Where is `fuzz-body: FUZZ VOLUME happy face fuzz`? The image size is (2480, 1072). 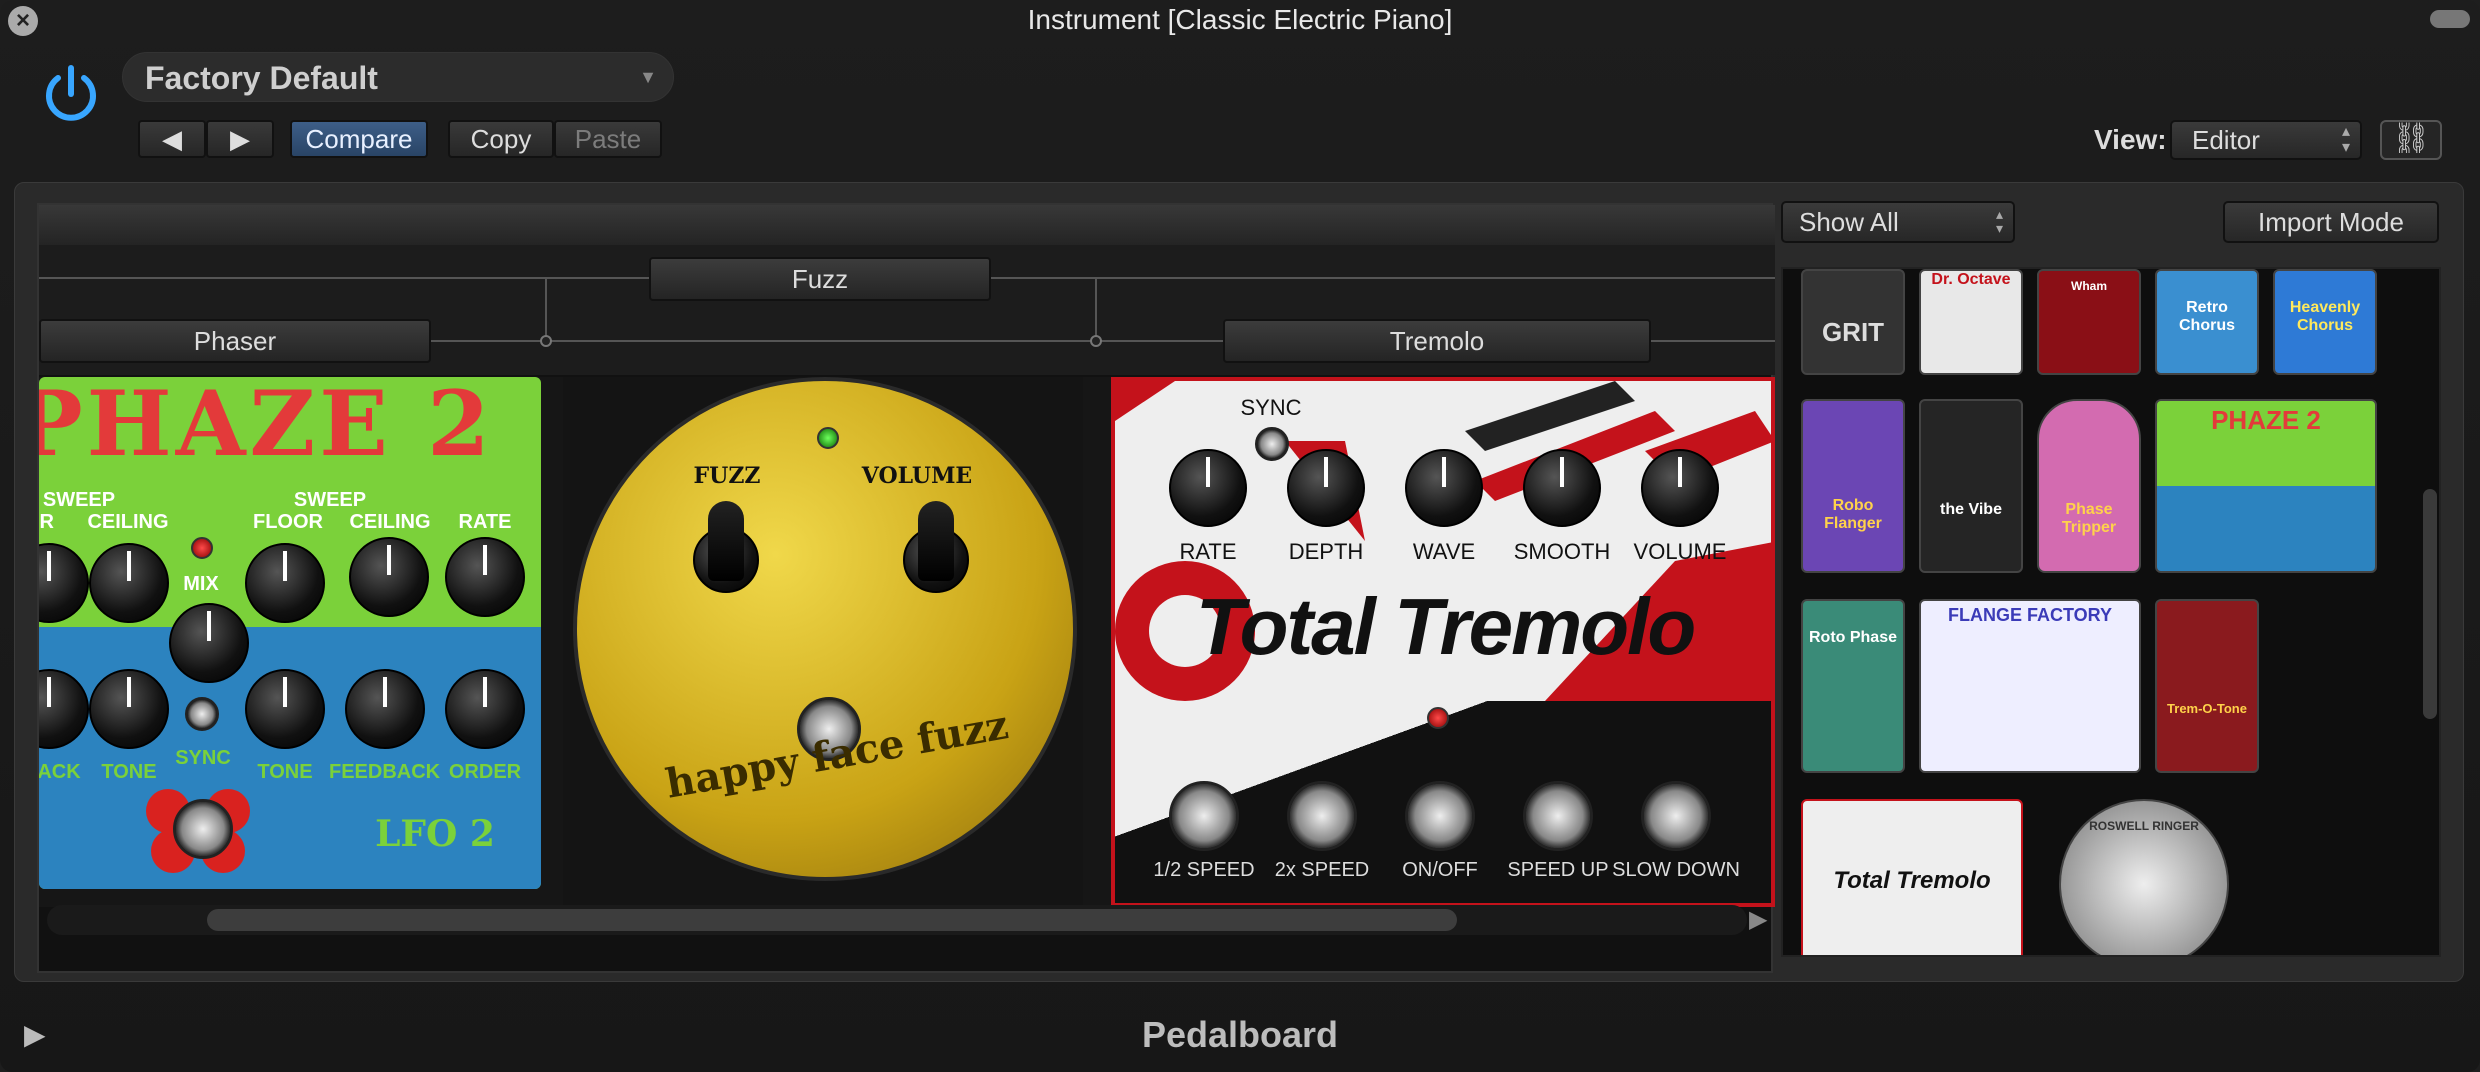 fuzz-body: FUZZ VOLUME happy face fuzz is located at coordinates (825, 629).